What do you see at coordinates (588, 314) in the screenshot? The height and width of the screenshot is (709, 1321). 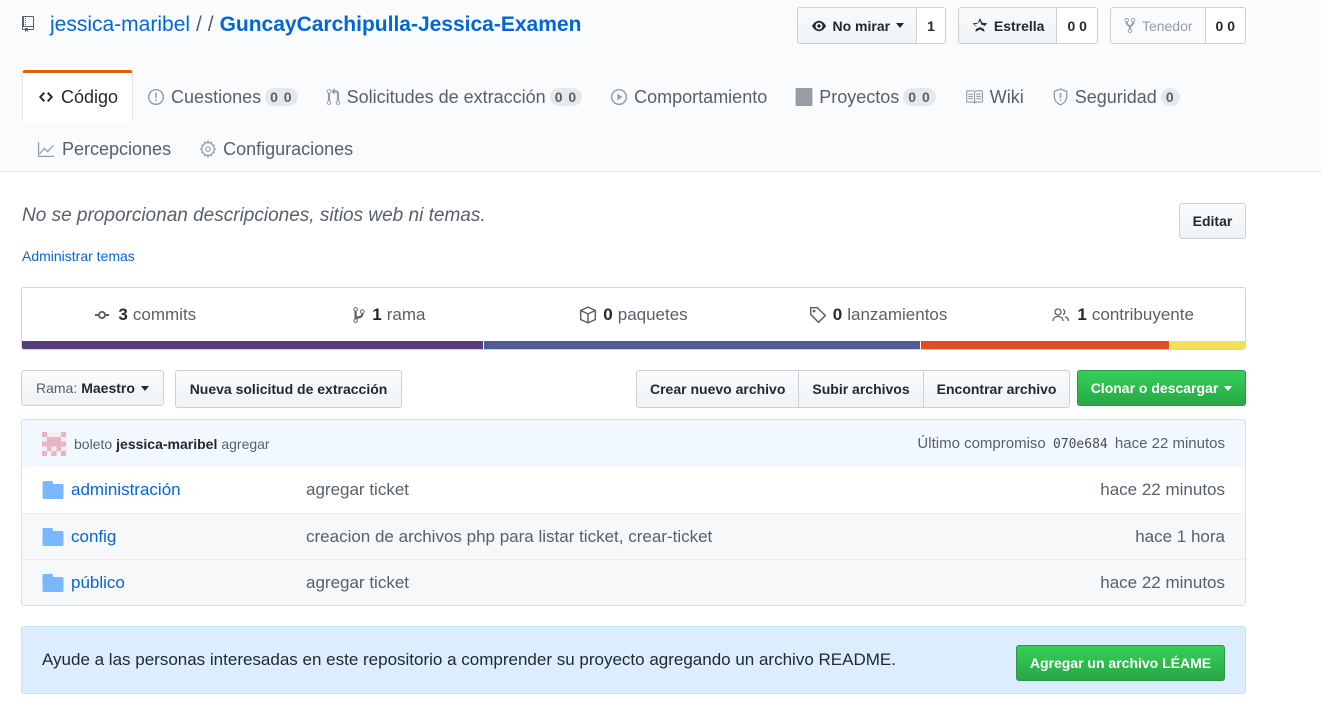 I see `package-icon` at bounding box center [588, 314].